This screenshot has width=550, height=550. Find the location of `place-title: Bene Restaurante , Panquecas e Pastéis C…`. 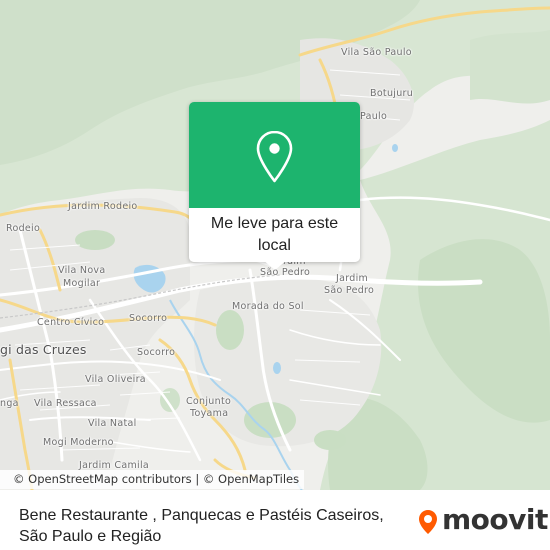

place-title: Bene Restaurante , Panquecas e Pastéis C… is located at coordinates (219, 526).